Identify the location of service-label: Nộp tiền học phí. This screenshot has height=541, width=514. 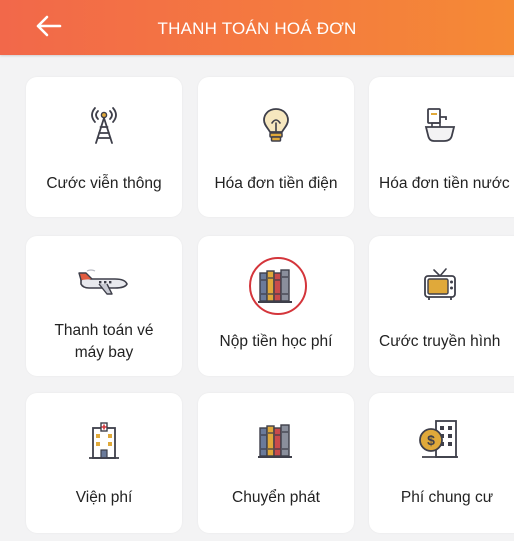
(276, 341).